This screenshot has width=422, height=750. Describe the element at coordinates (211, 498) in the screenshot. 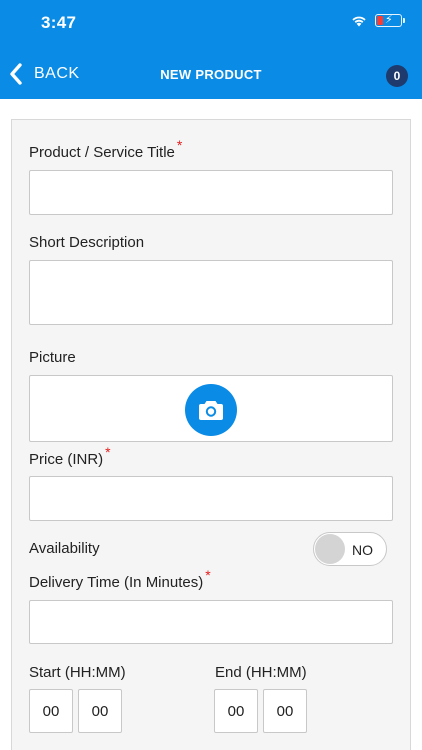

I see `price-input` at that location.